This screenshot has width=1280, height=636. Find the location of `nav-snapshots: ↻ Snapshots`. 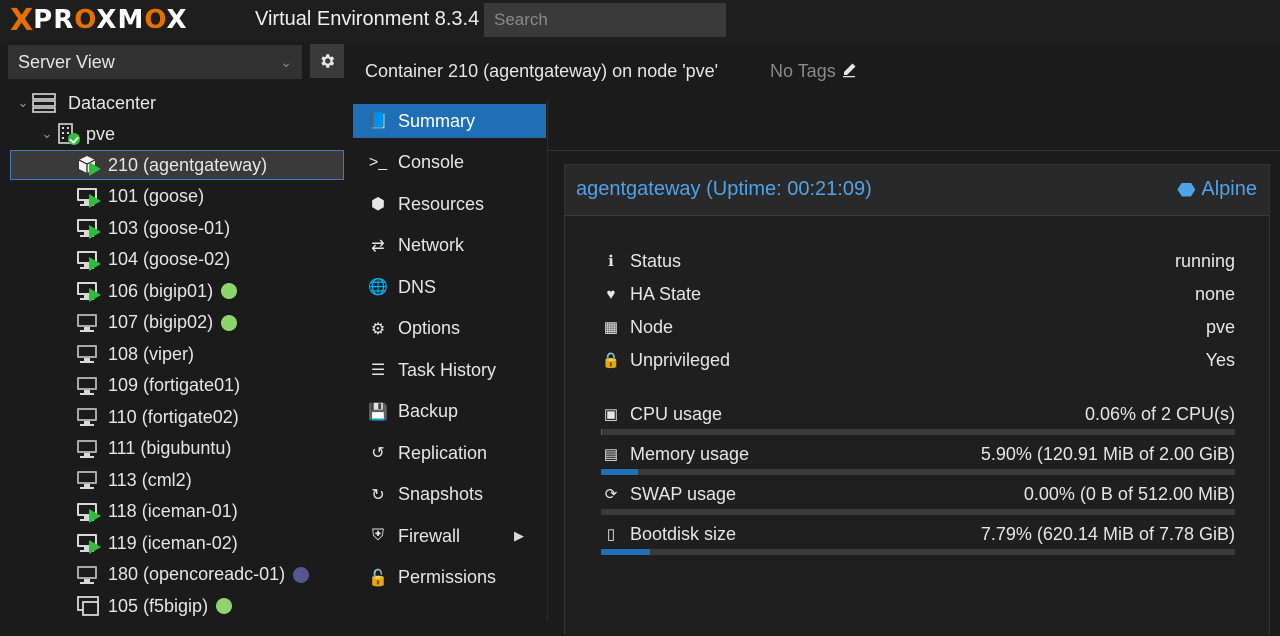

nav-snapshots: ↻ Snapshots is located at coordinates (449, 495).